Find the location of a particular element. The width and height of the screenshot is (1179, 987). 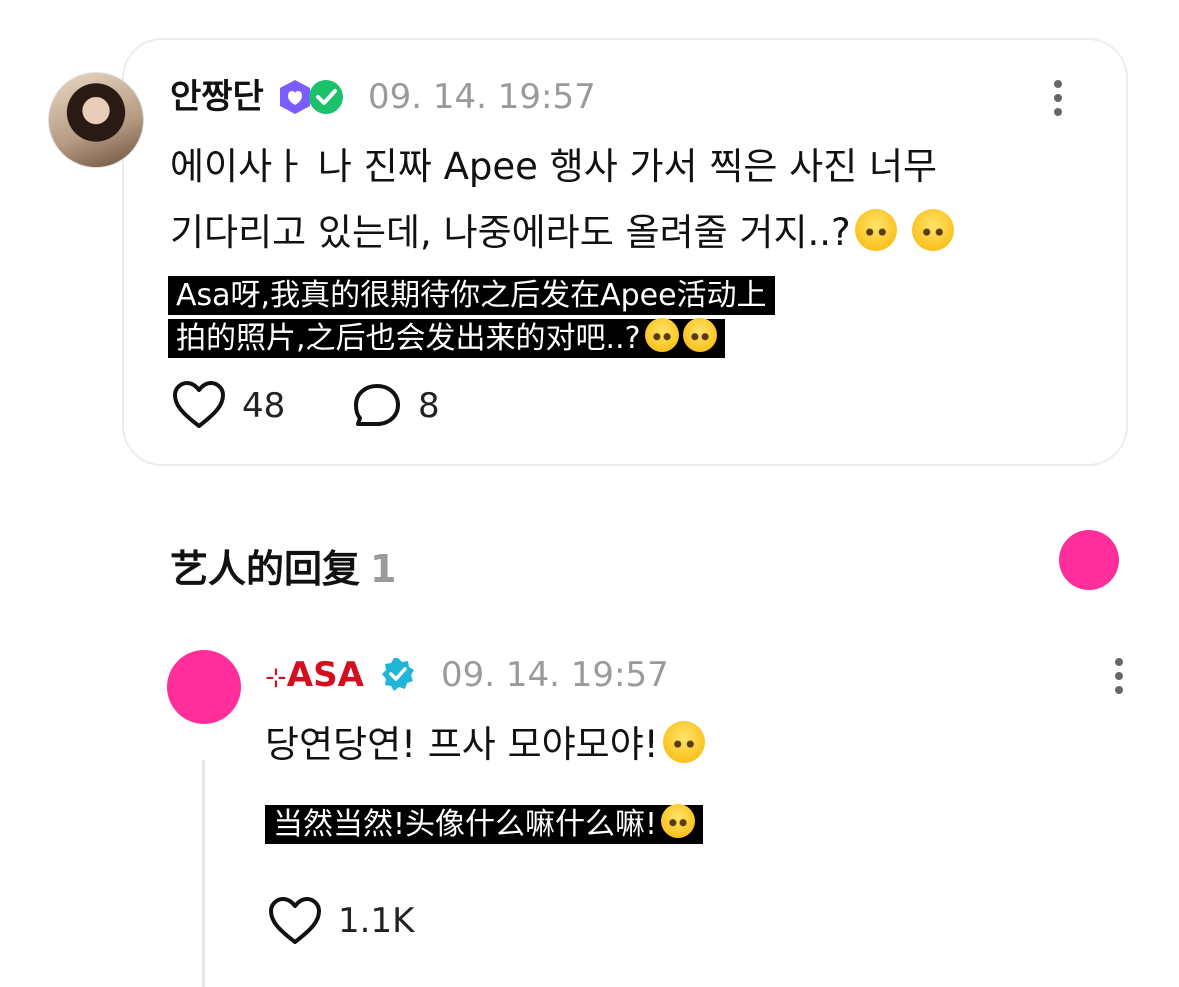

reply-like-count: 1.1K is located at coordinates (376, 921).